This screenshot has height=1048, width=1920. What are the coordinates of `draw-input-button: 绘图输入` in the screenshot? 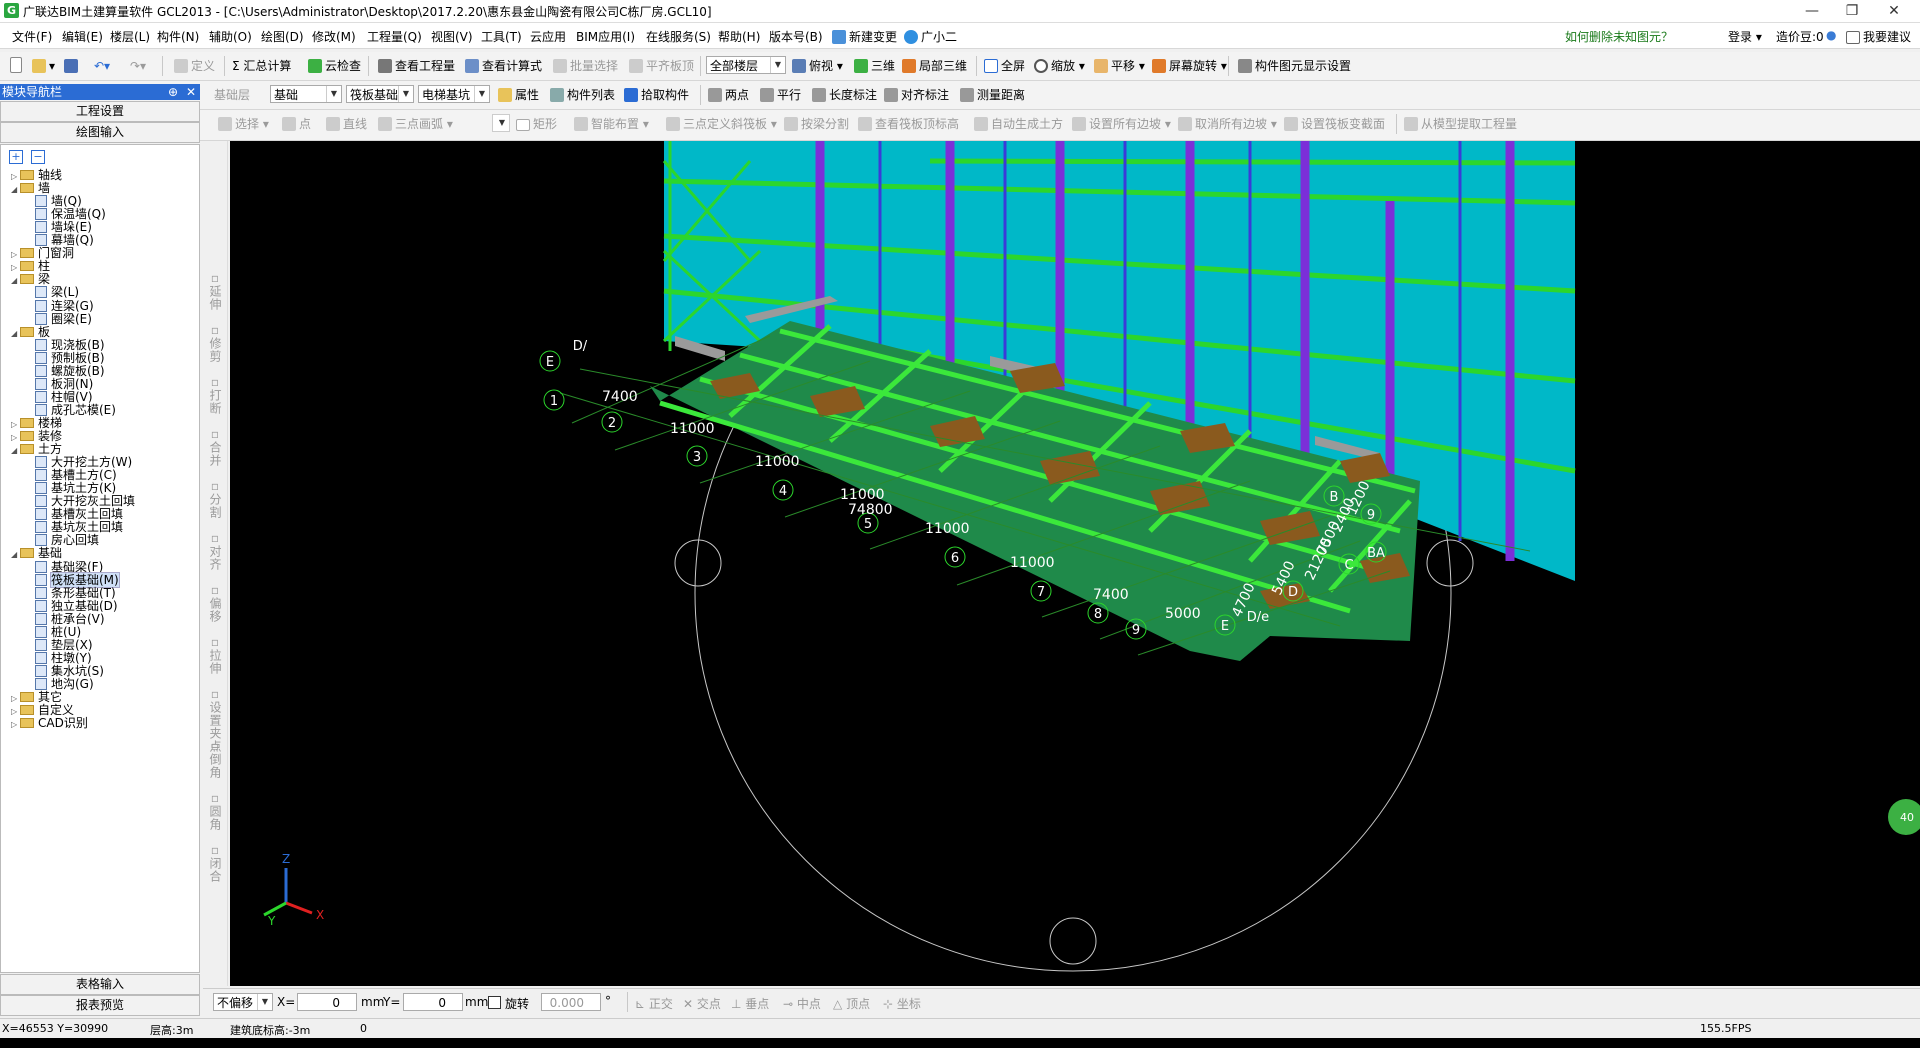 It's located at (100, 132).